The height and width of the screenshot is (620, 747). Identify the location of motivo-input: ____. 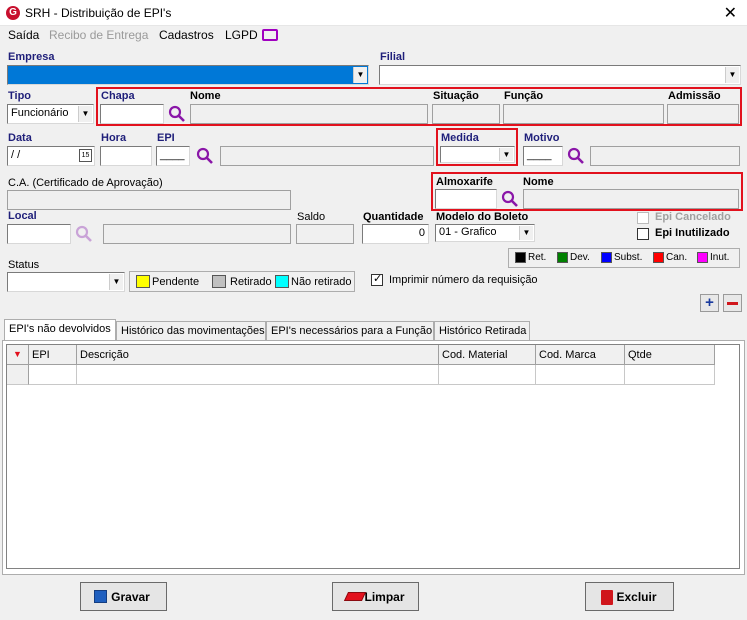
(543, 156).